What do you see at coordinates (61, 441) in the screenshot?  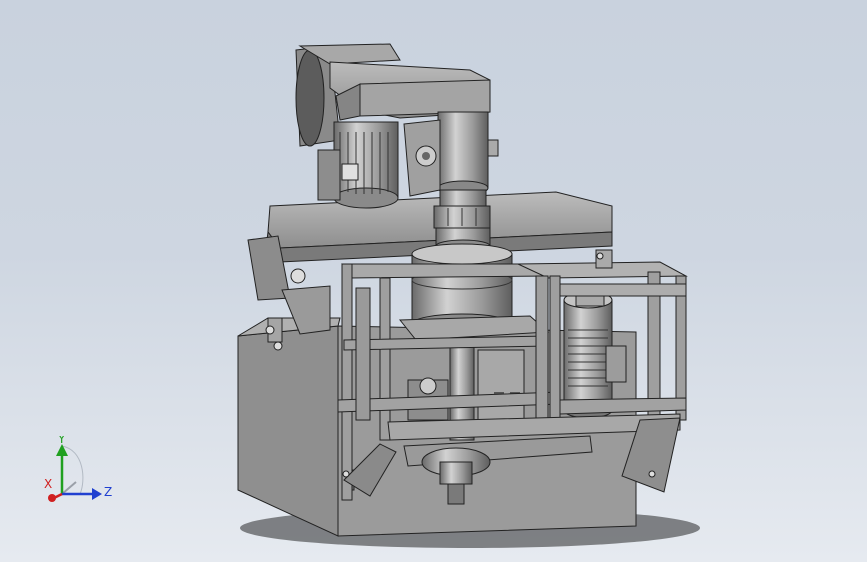 I see `y-axis-label: Y` at bounding box center [61, 441].